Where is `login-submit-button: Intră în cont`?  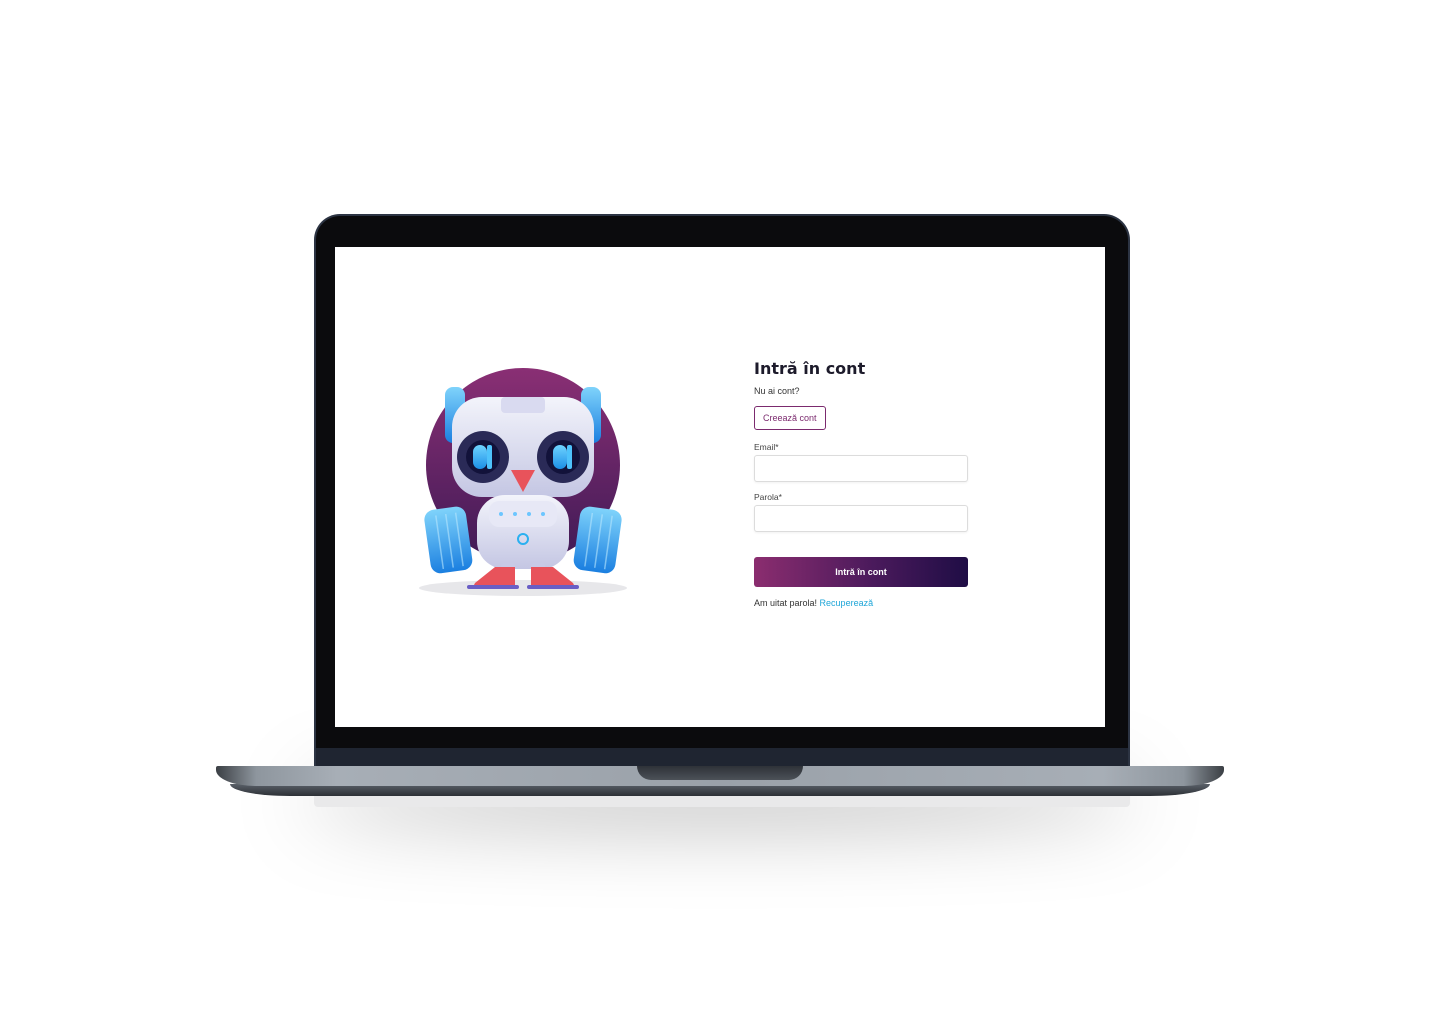 login-submit-button: Intră în cont is located at coordinates (861, 572).